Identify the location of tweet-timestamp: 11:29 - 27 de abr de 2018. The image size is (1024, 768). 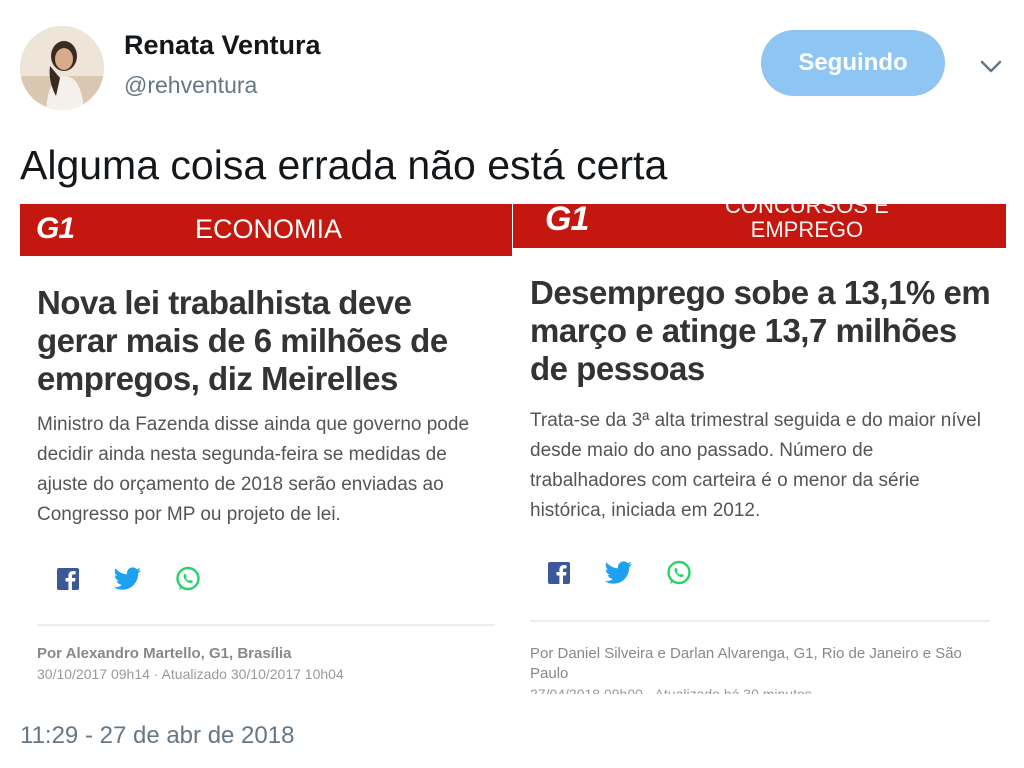
(157, 736).